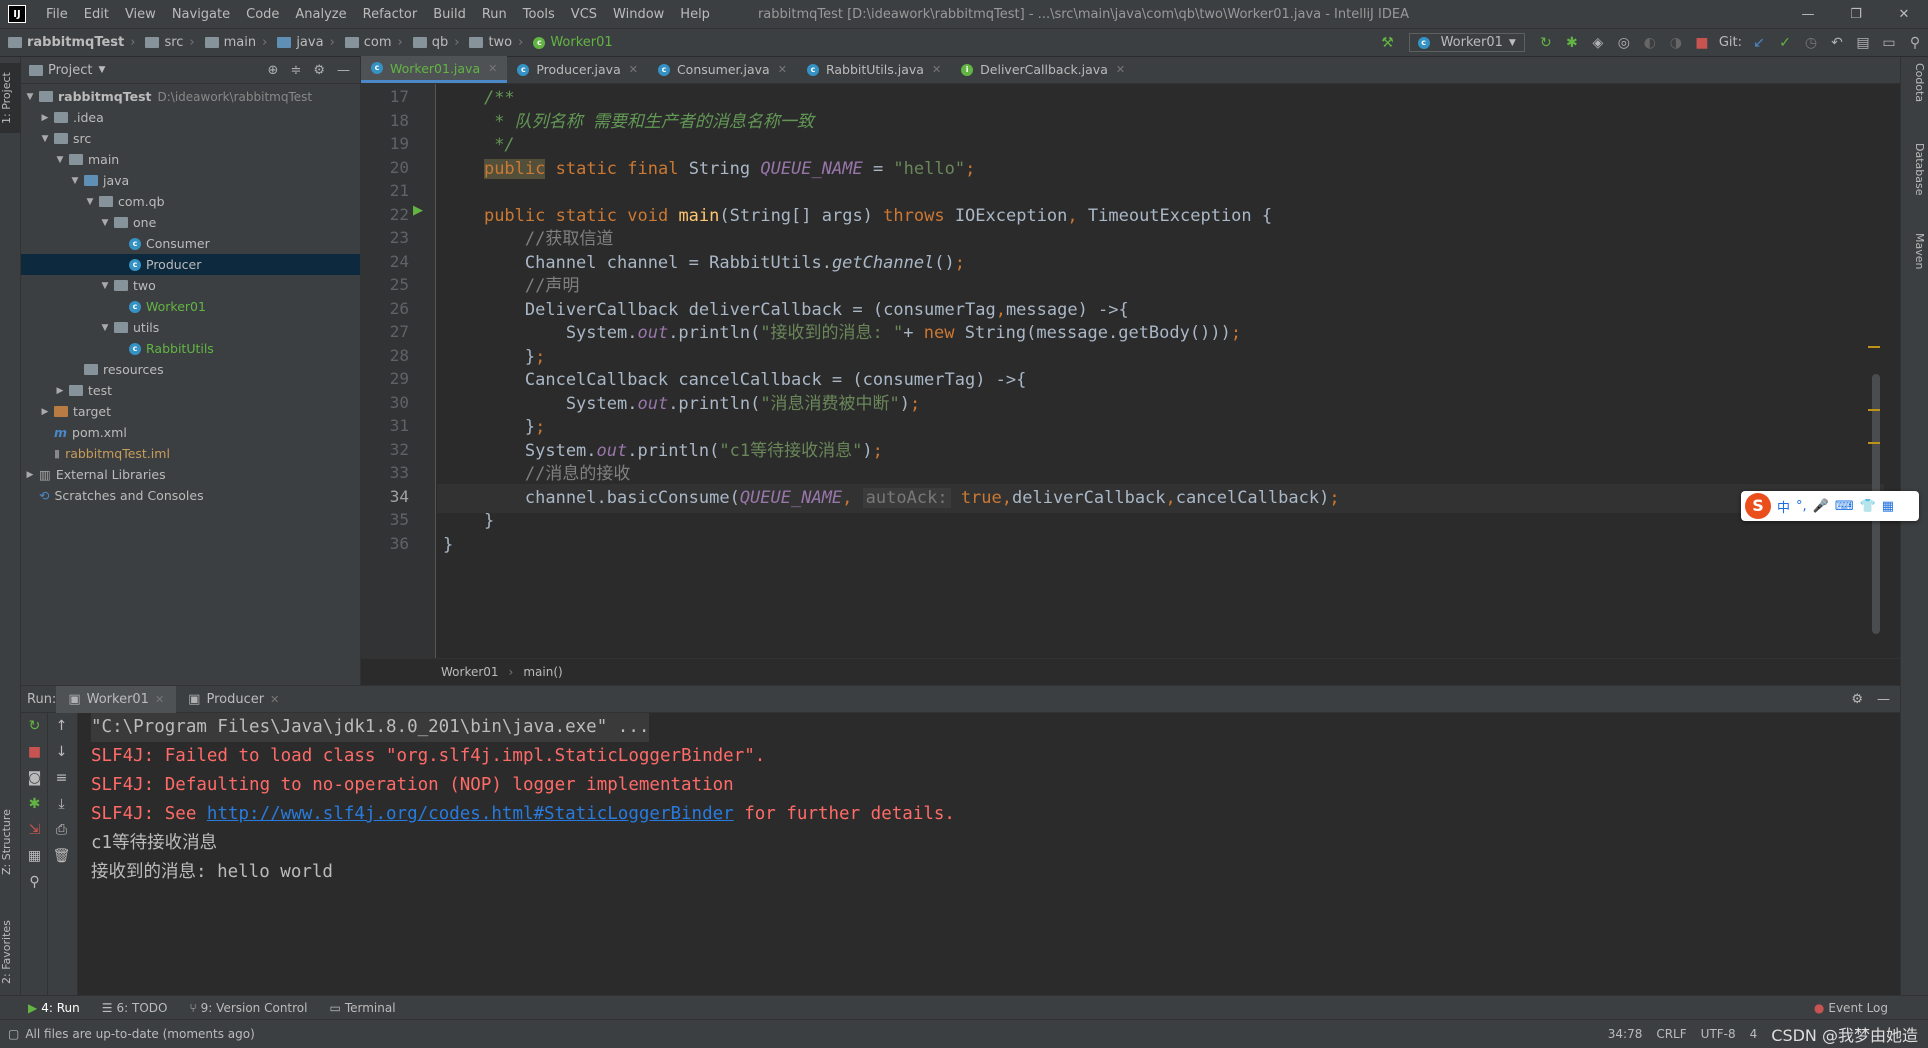 This screenshot has width=1928, height=1048. Describe the element at coordinates (1624, 43) in the screenshot. I see `profile-icon: ◎` at that location.